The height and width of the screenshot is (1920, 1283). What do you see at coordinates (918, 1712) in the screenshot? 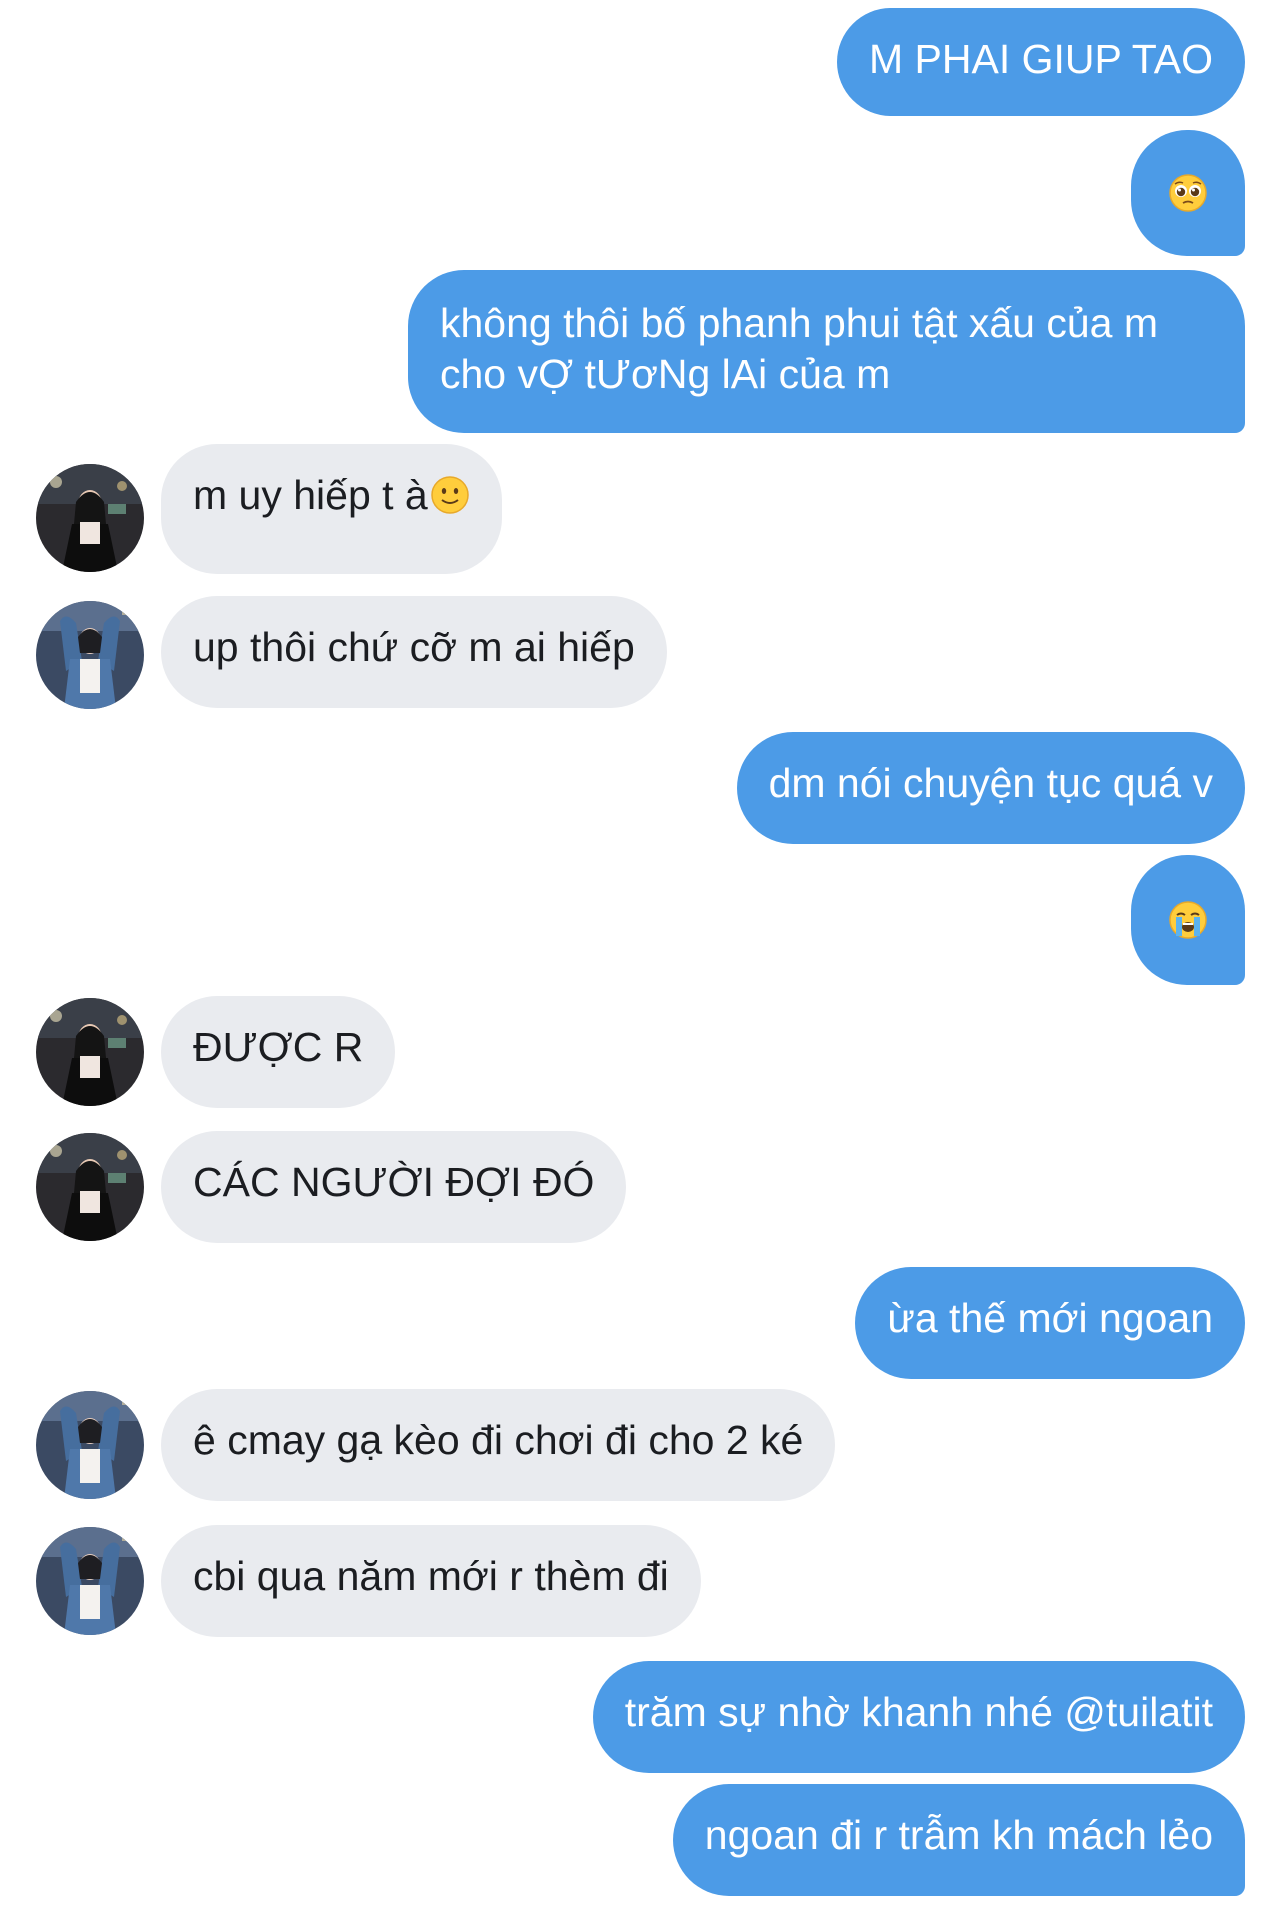
I see `message-text: trăm sự nhờ khanh nhé @tuilatit` at bounding box center [918, 1712].